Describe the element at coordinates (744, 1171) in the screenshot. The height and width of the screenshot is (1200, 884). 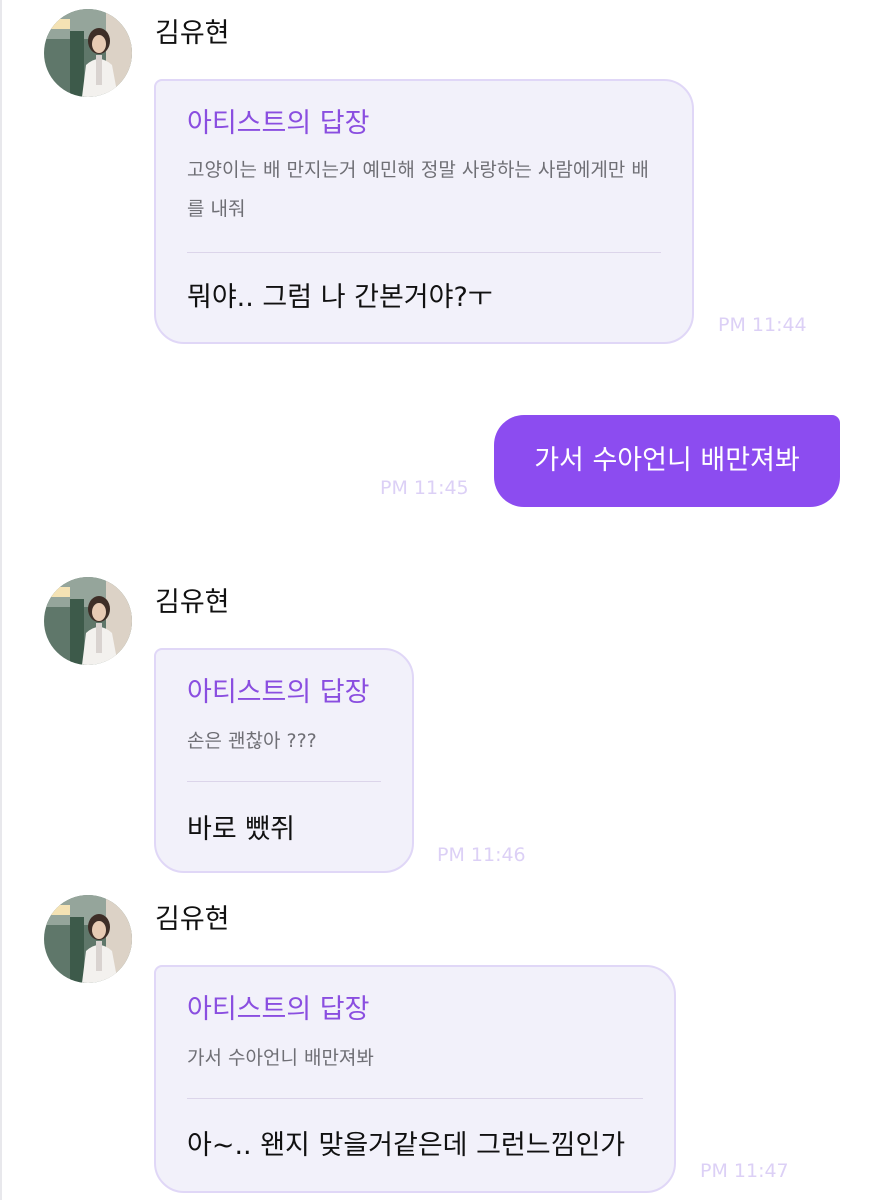
I see `message-time: PM 11:47` at that location.